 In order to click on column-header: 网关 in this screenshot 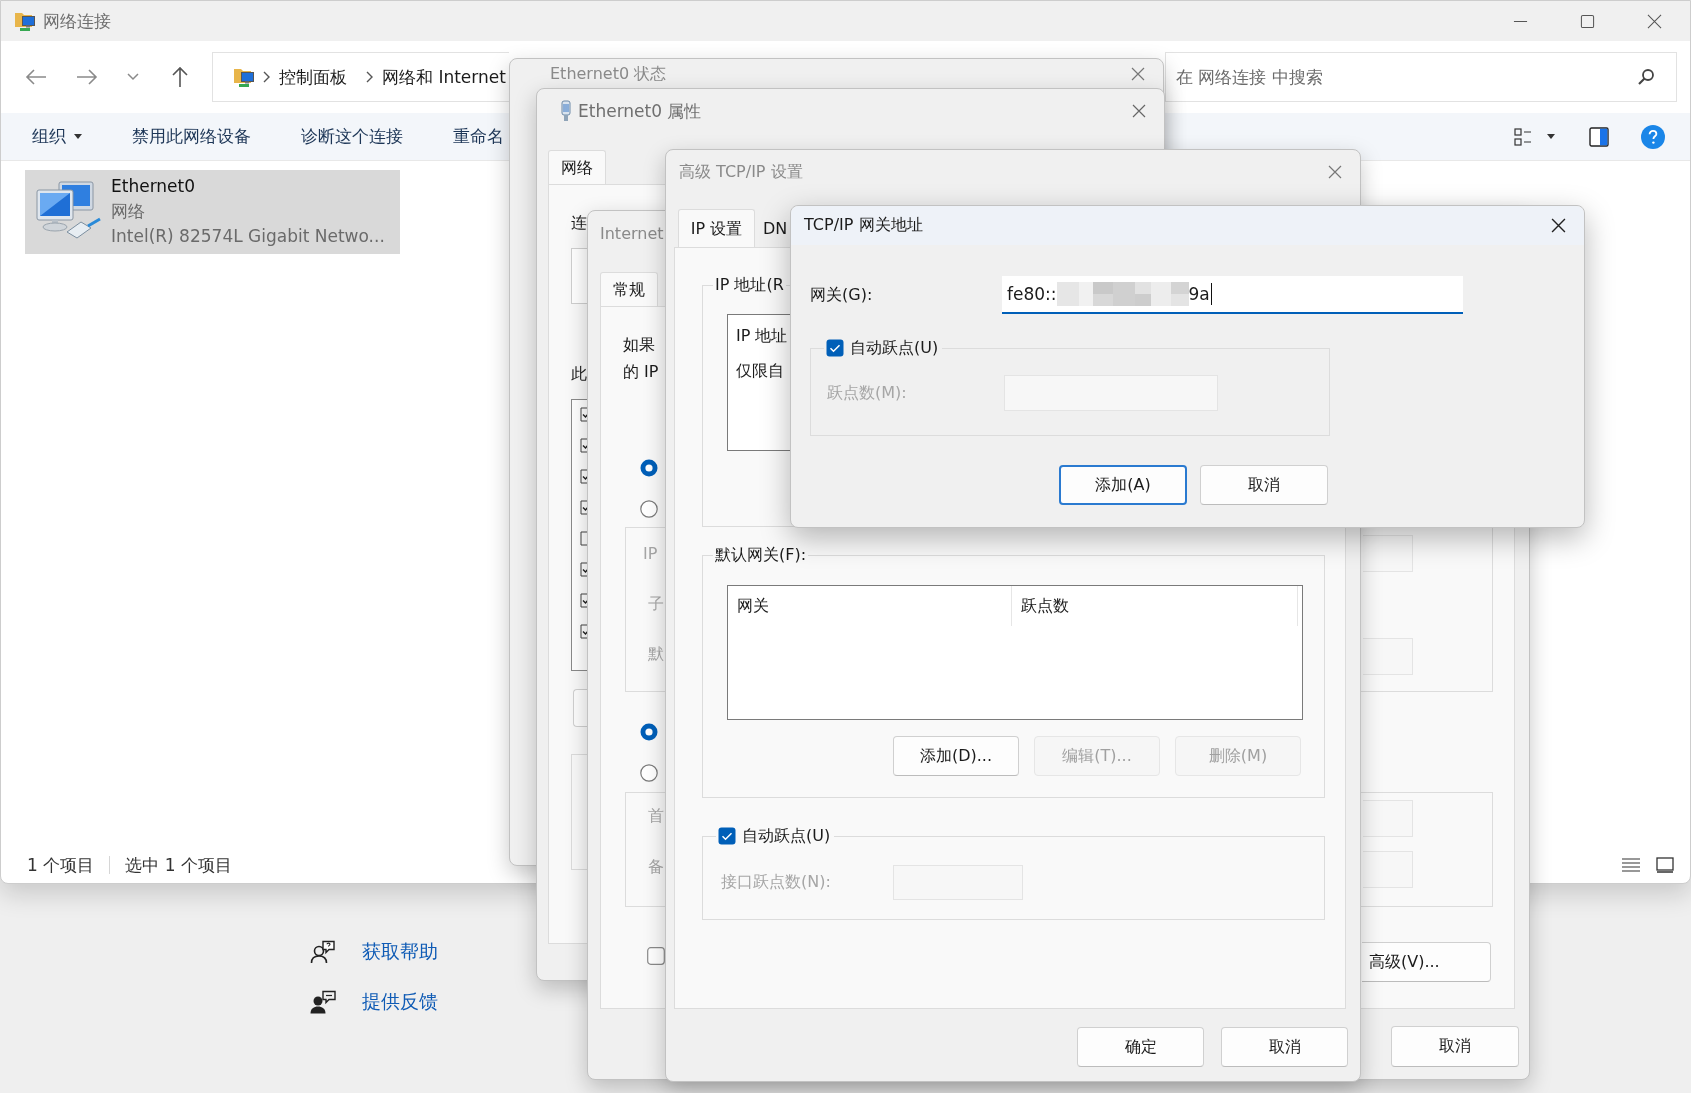, I will do `click(870, 606)`.